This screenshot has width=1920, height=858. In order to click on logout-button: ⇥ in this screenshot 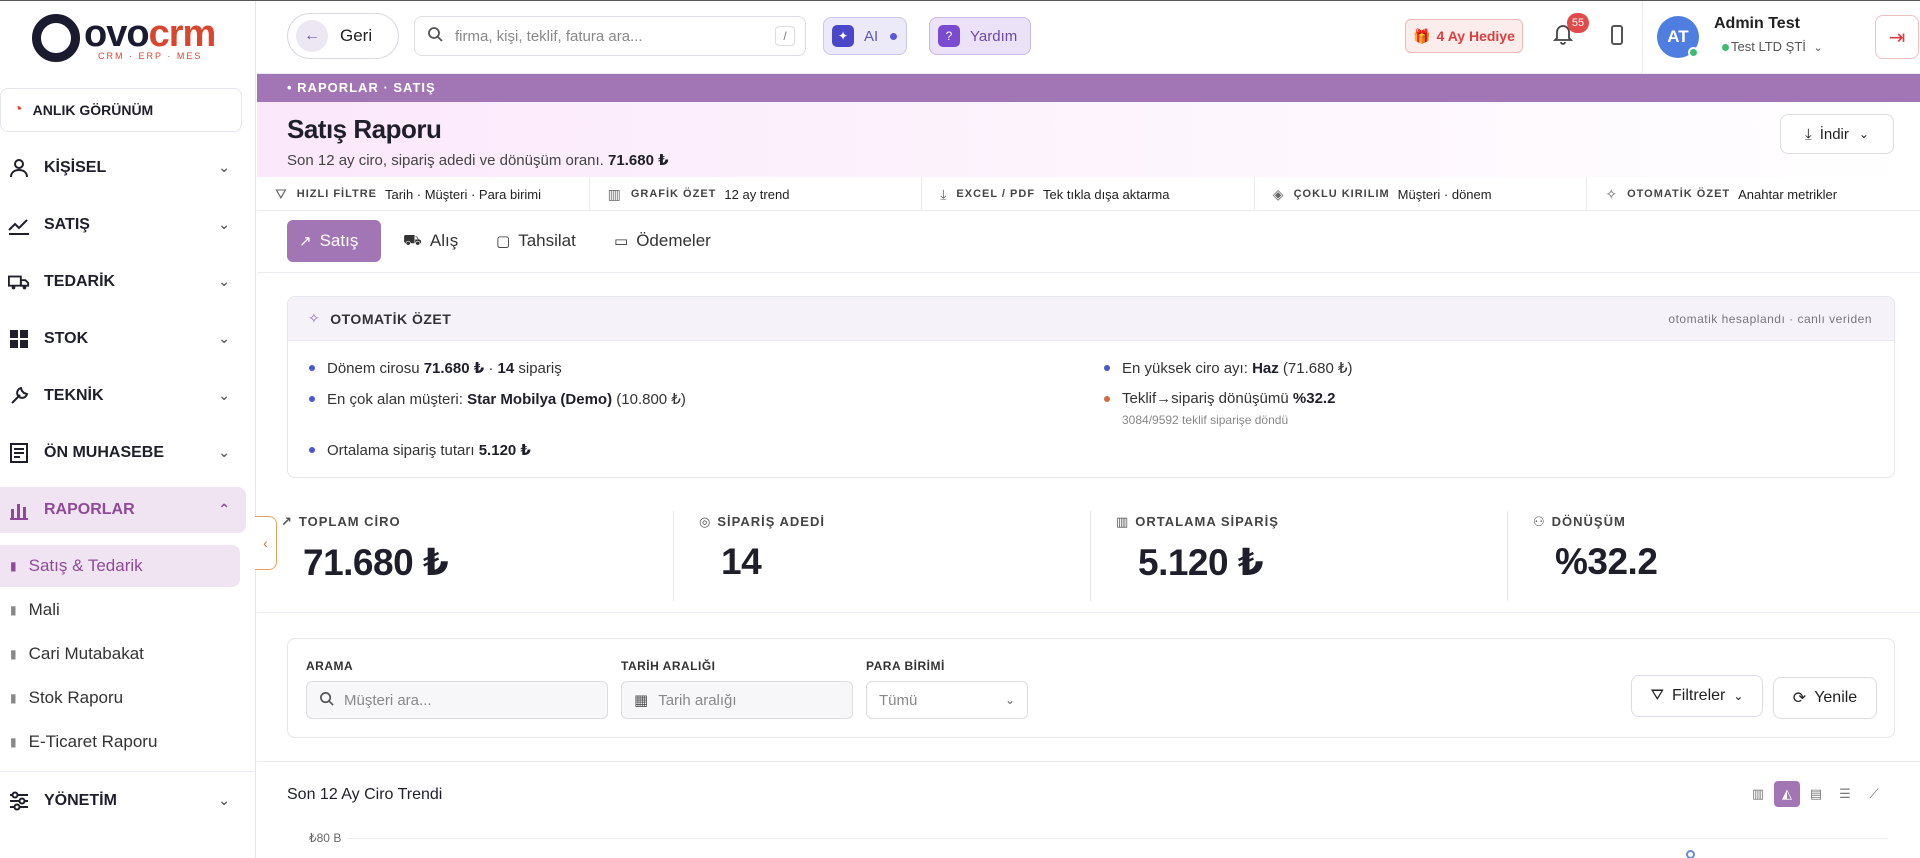, I will do `click(1897, 37)`.